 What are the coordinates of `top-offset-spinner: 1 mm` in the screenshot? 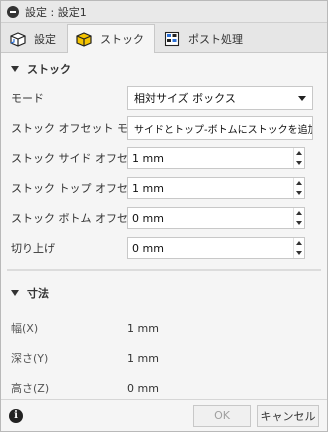 It's located at (216, 188).